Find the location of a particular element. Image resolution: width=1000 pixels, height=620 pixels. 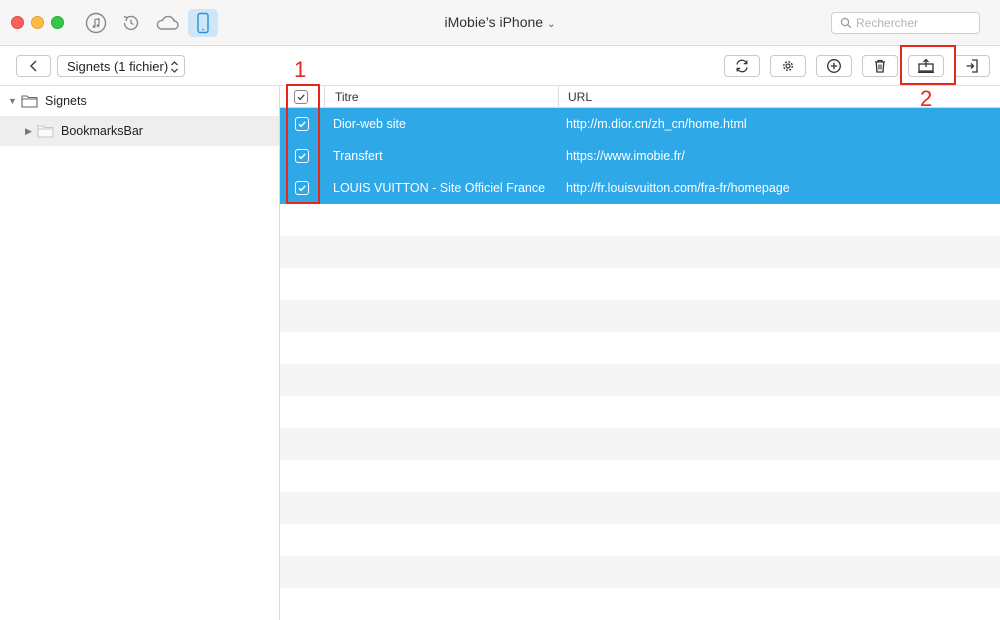

cell-title: Dior-web site is located at coordinates (369, 124).